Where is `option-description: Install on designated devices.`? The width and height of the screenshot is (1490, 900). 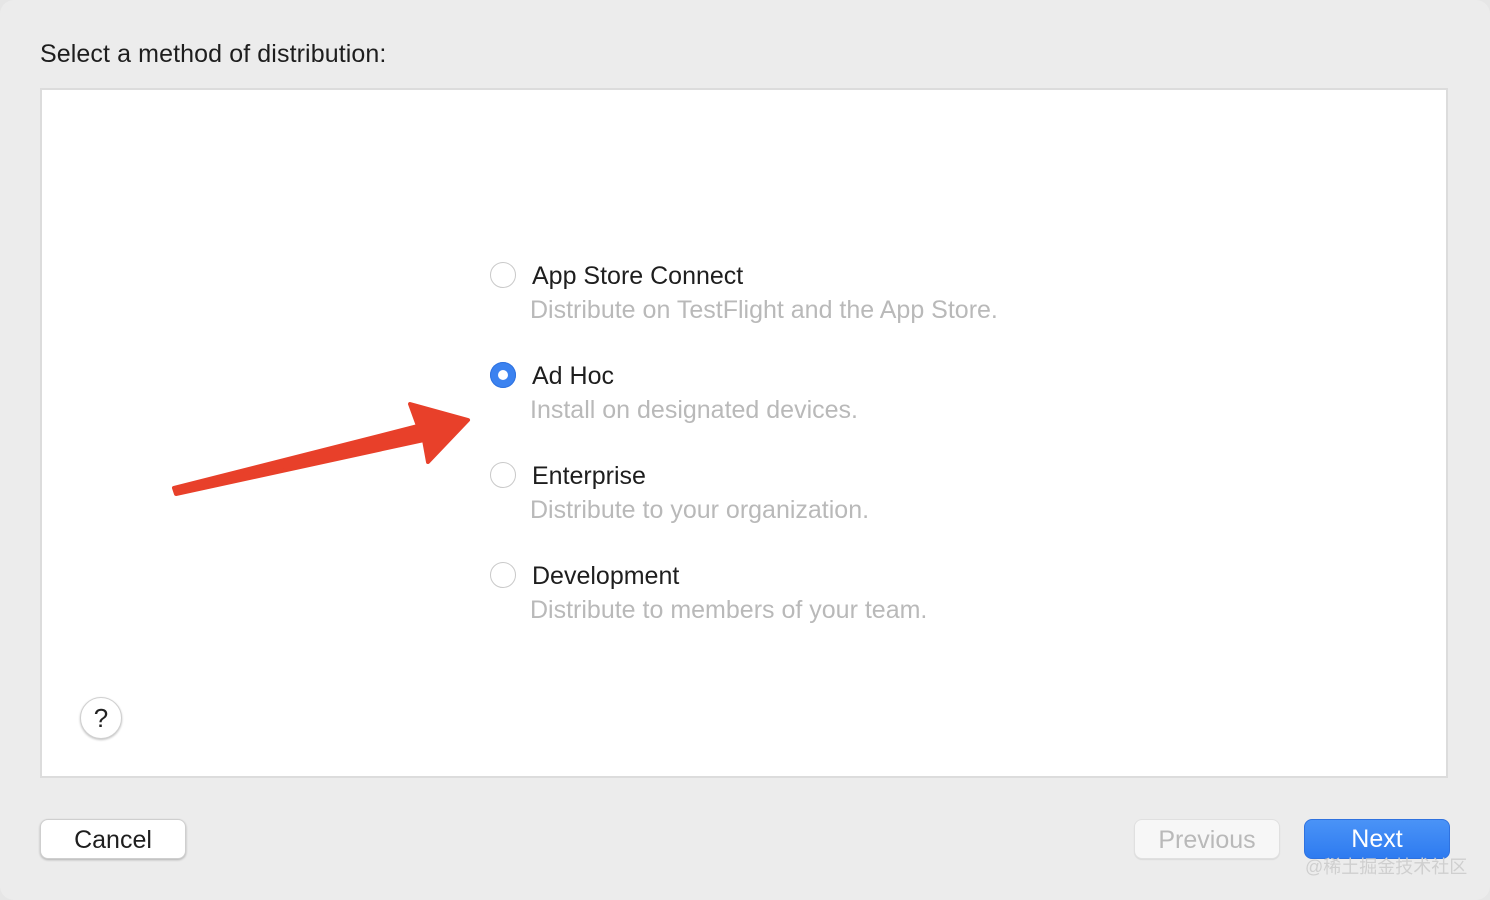 option-description: Install on designated devices. is located at coordinates (694, 410).